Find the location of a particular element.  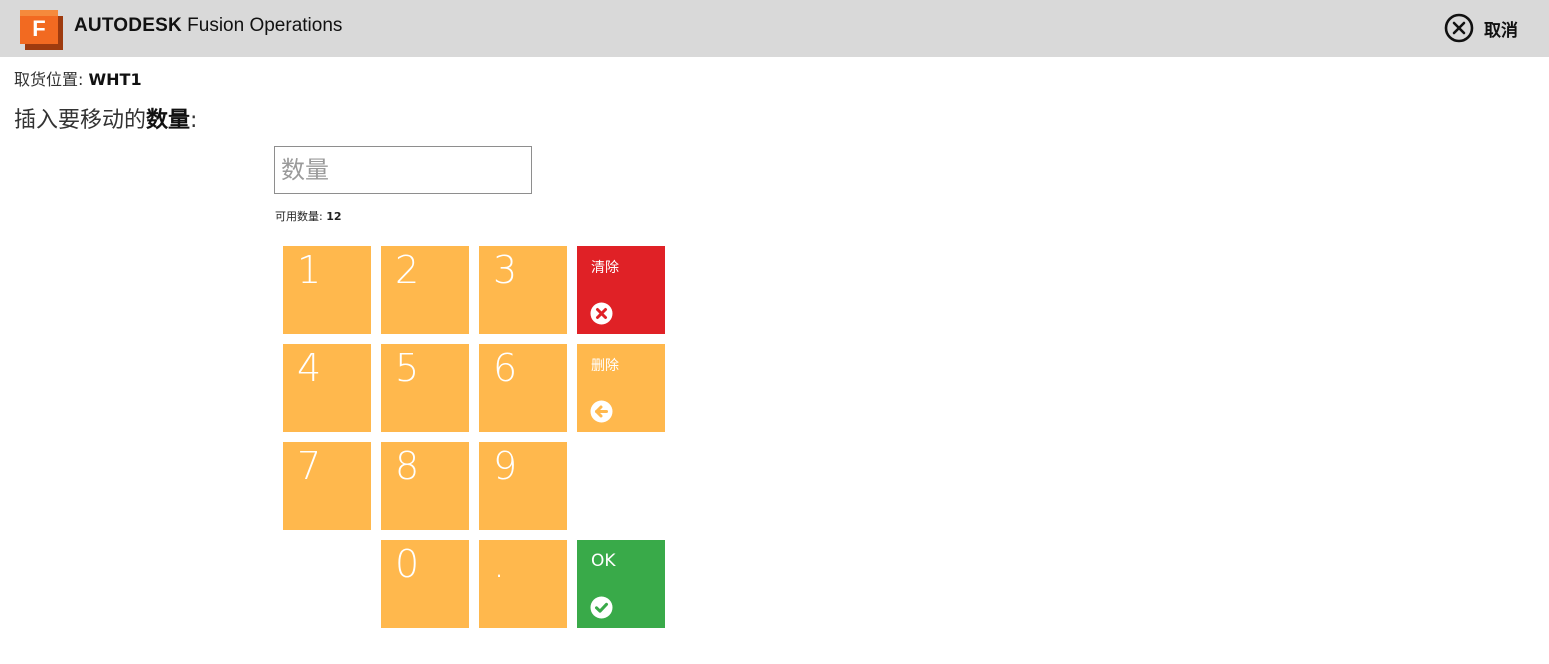

product-name: Fusion Operations is located at coordinates (262, 25).